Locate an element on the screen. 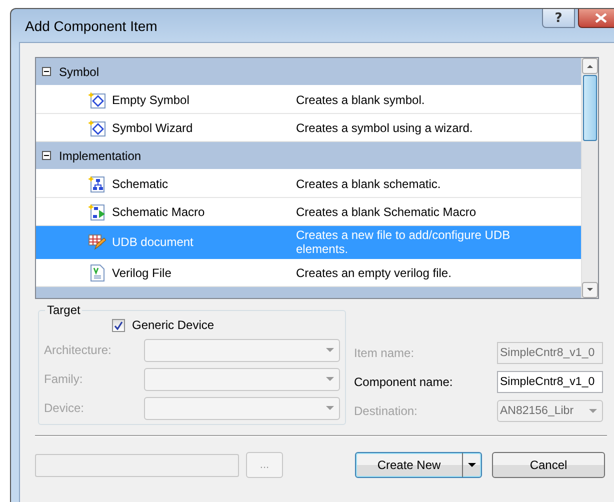 The height and width of the screenshot is (502, 614). group-header: Implementation is located at coordinates (308, 156).